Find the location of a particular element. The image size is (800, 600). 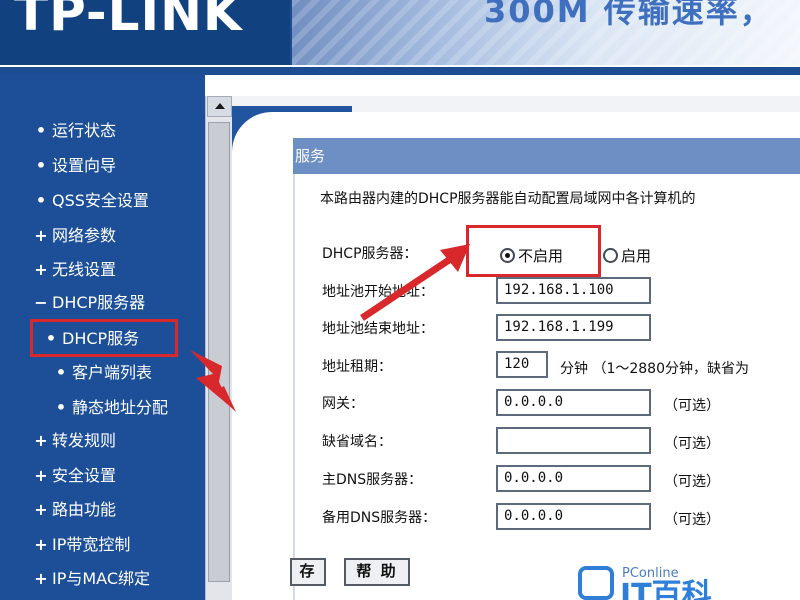

sidebar-item-label: 安全设置 is located at coordinates (84, 475).